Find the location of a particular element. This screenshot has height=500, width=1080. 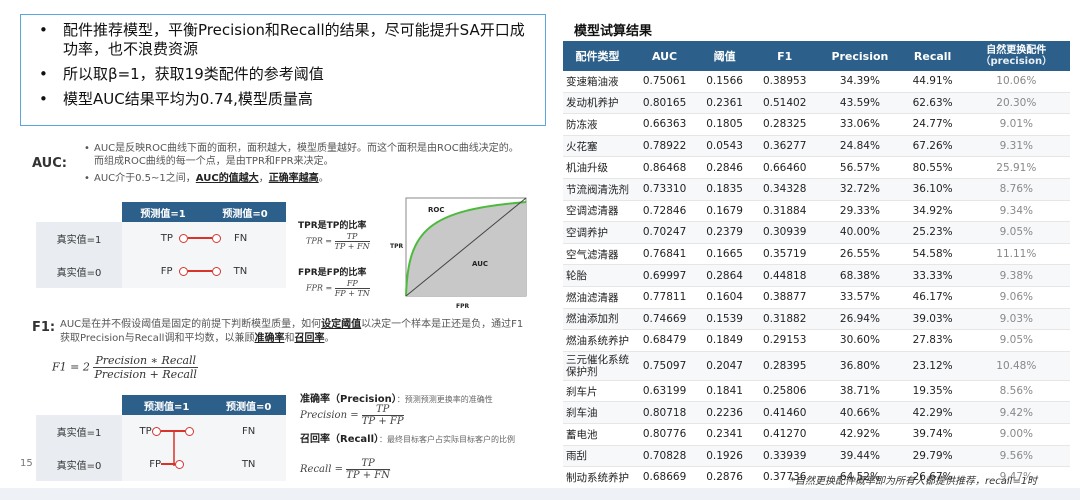

recall-formula: Recall = TP TP + FN is located at coordinates (345, 469).